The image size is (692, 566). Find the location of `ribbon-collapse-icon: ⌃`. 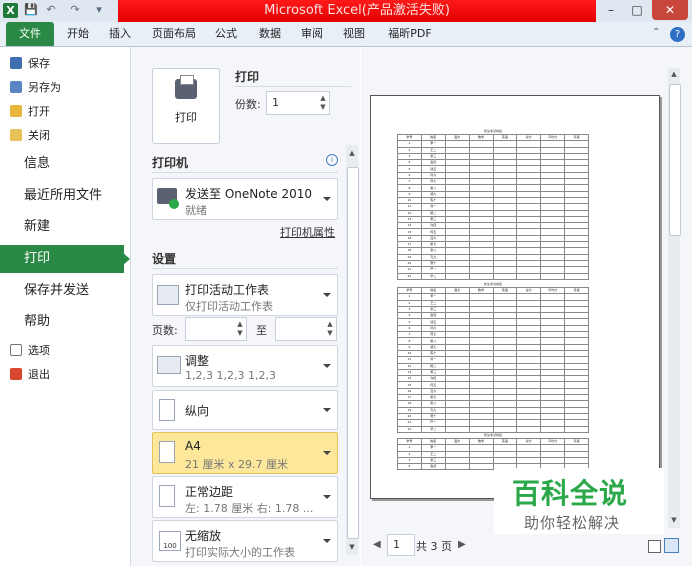

ribbon-collapse-icon: ⌃ is located at coordinates (658, 34).